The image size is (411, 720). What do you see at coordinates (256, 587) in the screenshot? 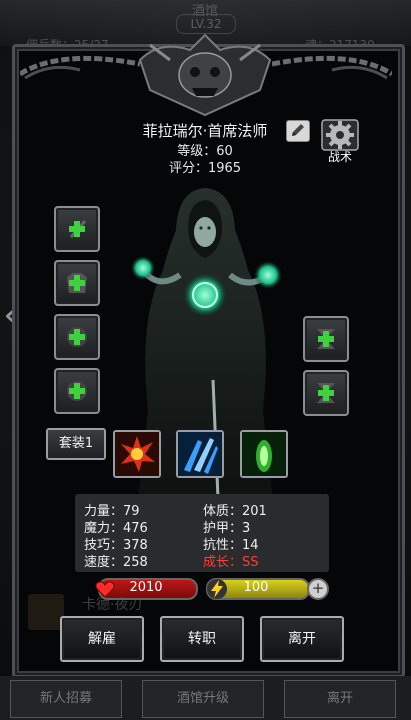
I see `energy-value: 100` at bounding box center [256, 587].